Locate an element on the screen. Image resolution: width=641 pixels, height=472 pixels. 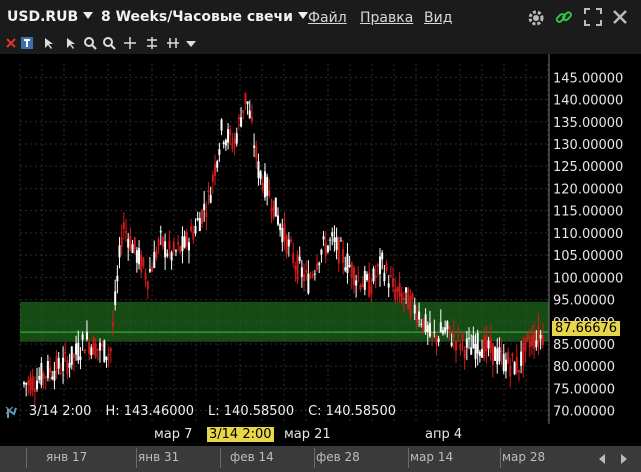
x-label: мар 7 is located at coordinates (173, 434).